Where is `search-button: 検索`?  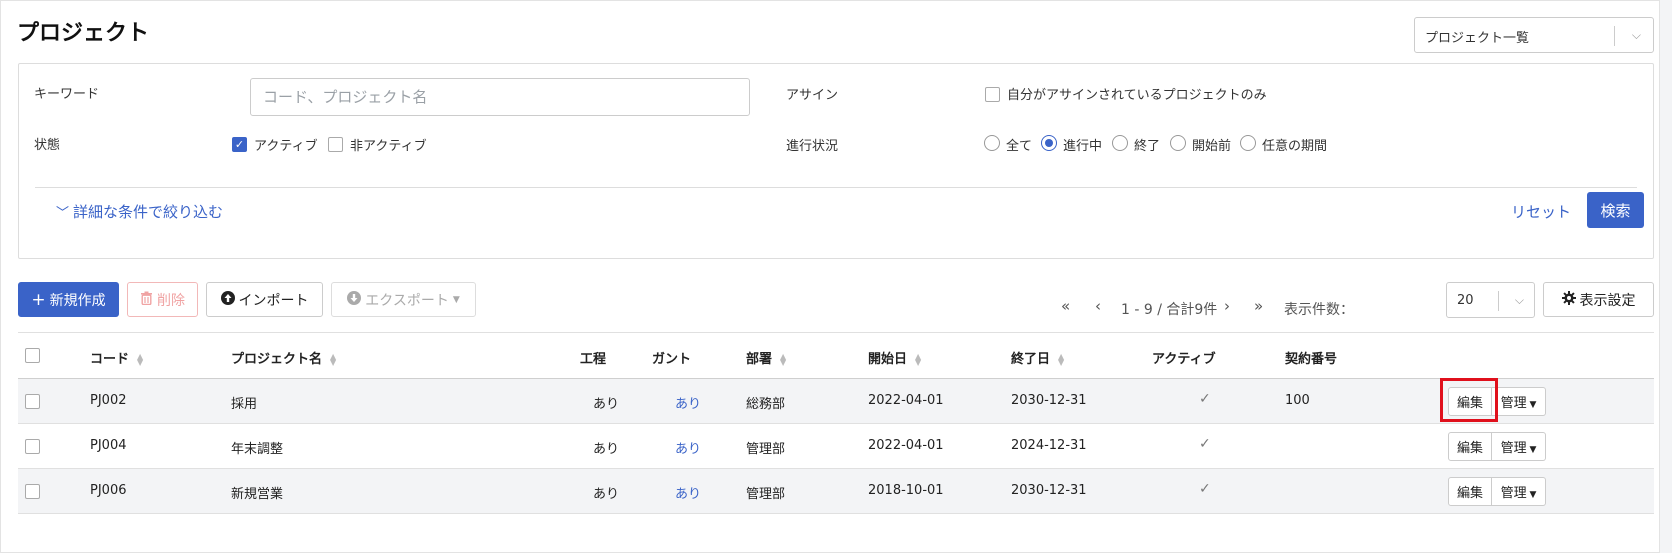 search-button: 検索 is located at coordinates (1615, 210).